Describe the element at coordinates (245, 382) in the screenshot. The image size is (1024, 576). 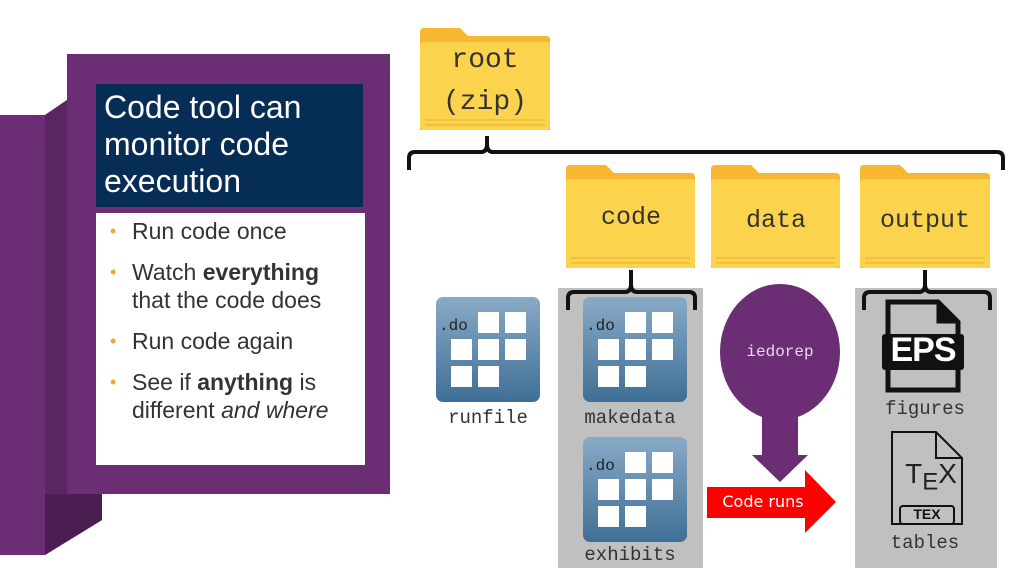
I see `bullet-text-part: anything` at that location.